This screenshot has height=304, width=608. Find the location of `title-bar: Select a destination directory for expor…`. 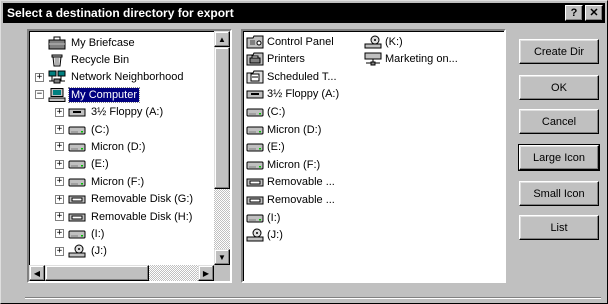

title-bar: Select a destination directory for expor… is located at coordinates (304, 13).